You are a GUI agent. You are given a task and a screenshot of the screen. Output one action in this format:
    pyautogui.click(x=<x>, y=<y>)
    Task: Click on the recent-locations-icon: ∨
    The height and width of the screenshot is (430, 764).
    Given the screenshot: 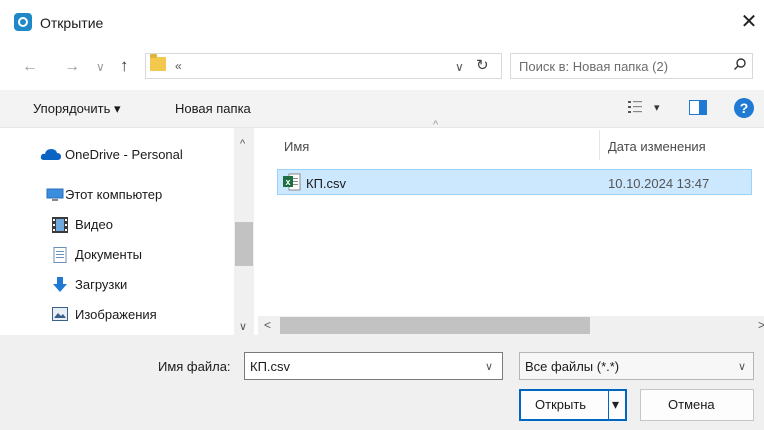 What is the action you would take?
    pyautogui.click(x=100, y=67)
    